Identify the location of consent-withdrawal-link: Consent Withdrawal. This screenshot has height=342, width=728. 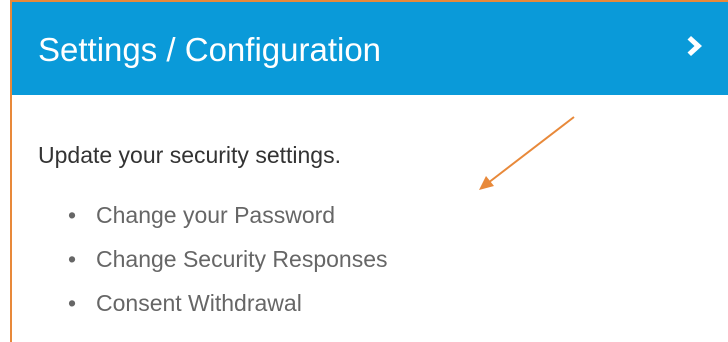
(196, 303).